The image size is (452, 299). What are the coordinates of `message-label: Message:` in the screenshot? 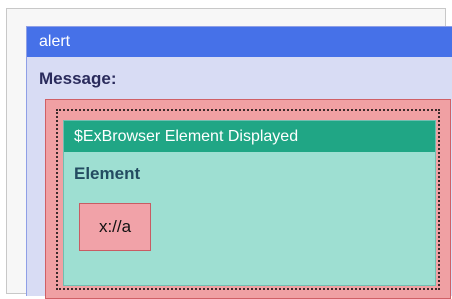 It's located at (78, 78).